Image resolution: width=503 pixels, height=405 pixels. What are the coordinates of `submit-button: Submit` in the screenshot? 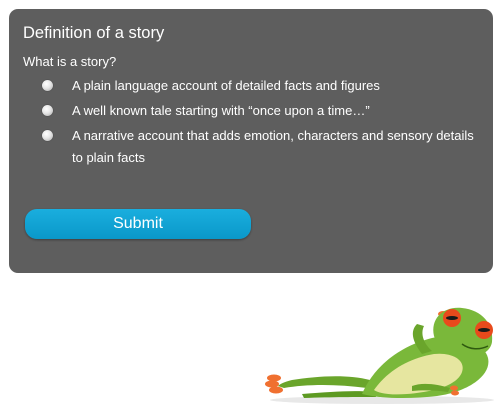 It's located at (138, 224).